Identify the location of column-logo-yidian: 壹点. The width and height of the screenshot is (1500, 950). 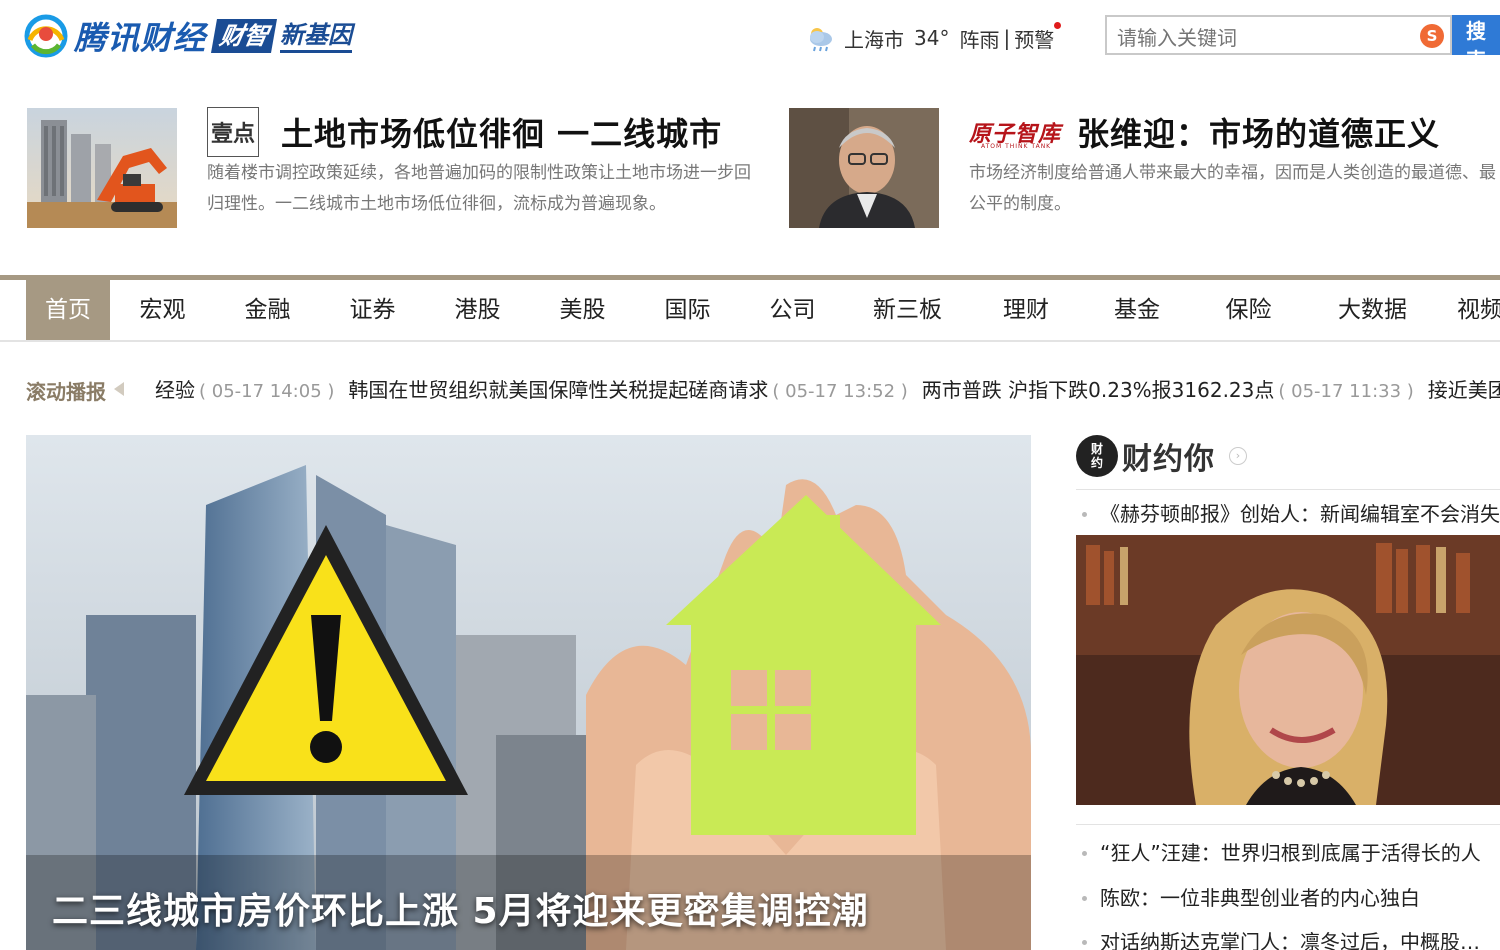
(233, 132).